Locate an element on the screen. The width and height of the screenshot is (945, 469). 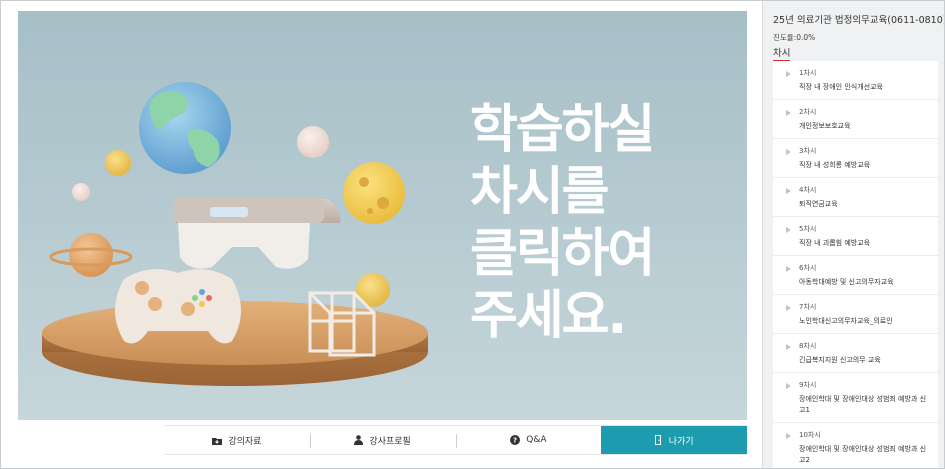
headline-line: 주세요. is located at coordinates (548, 316).